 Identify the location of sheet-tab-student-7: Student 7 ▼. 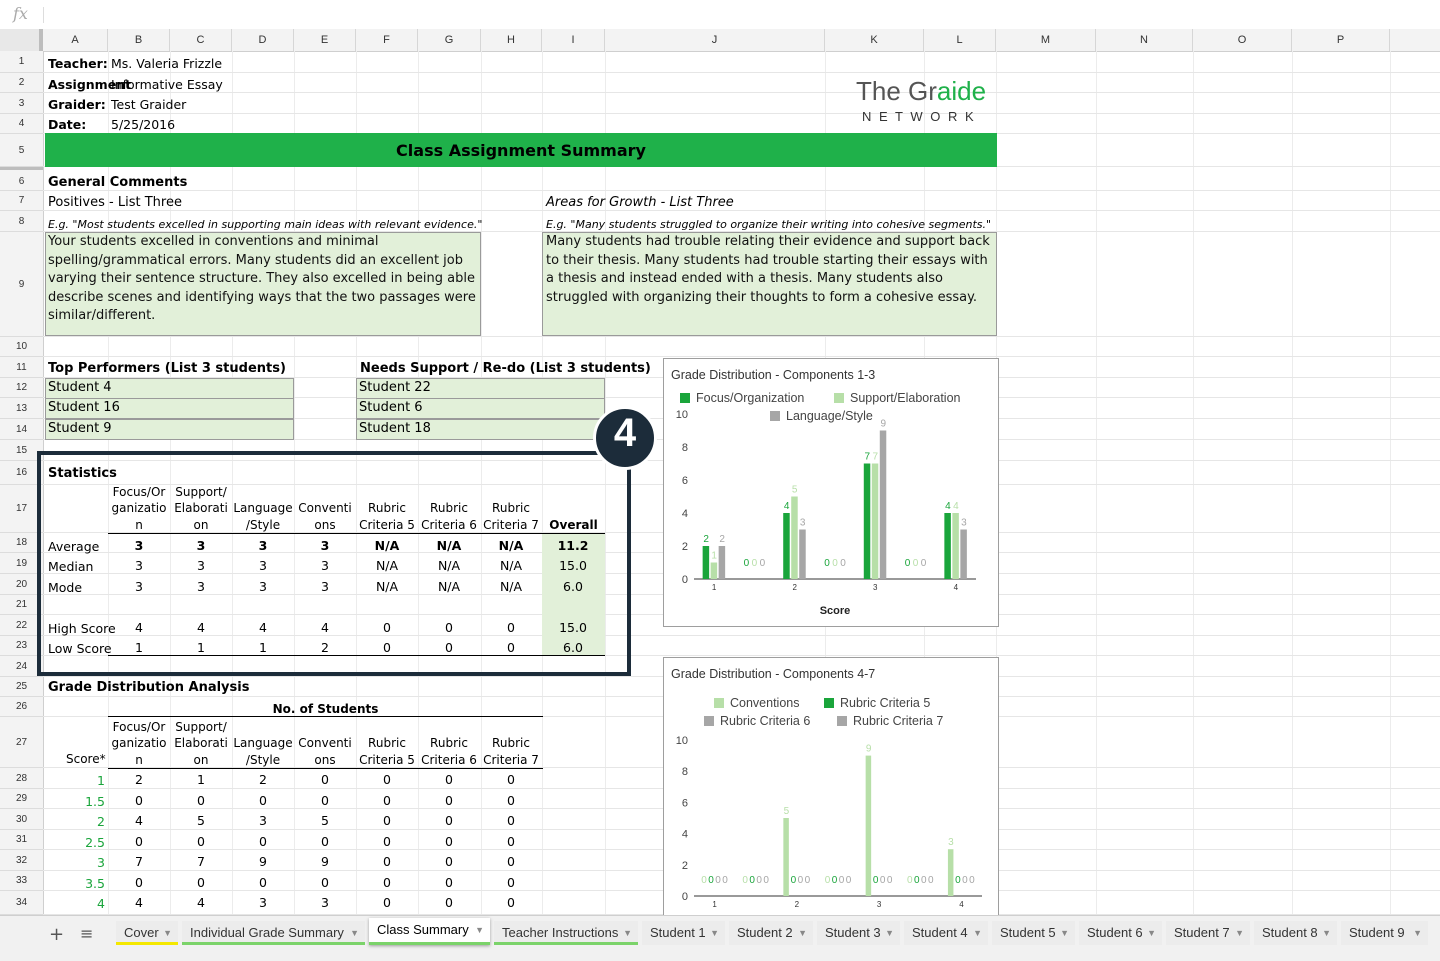
(1208, 933).